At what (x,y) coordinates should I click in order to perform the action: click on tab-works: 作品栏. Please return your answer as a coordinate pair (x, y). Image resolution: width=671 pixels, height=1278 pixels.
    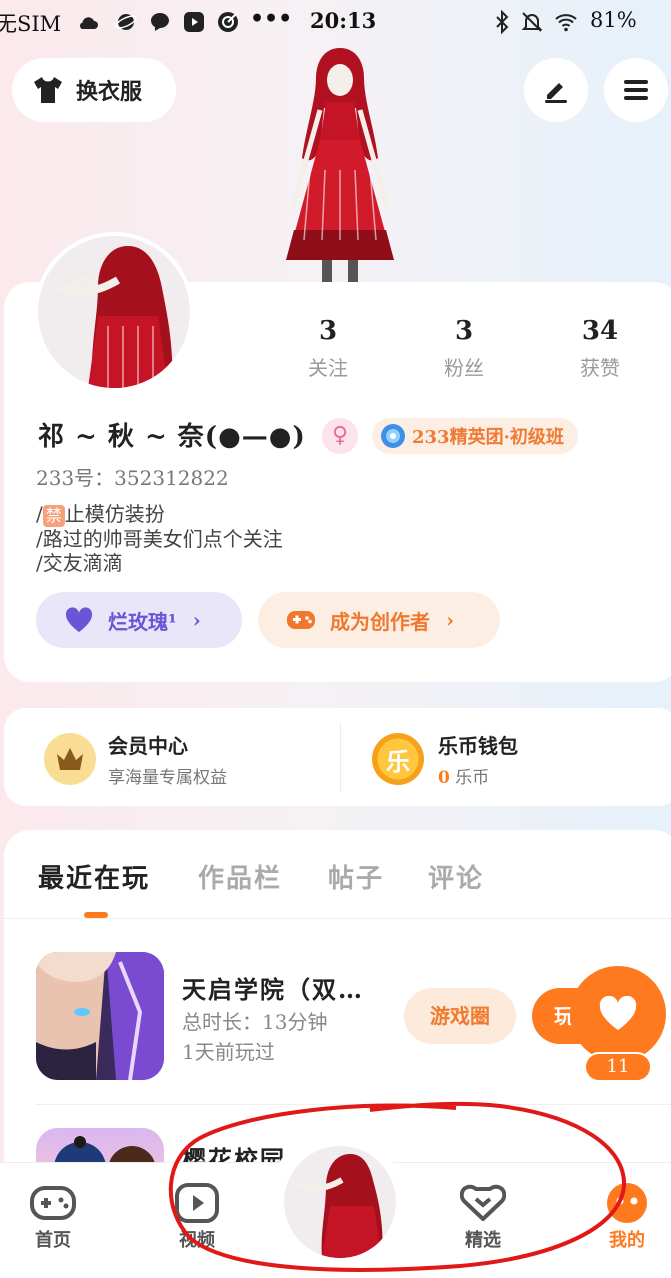
    Looking at the image, I should click on (240, 876).